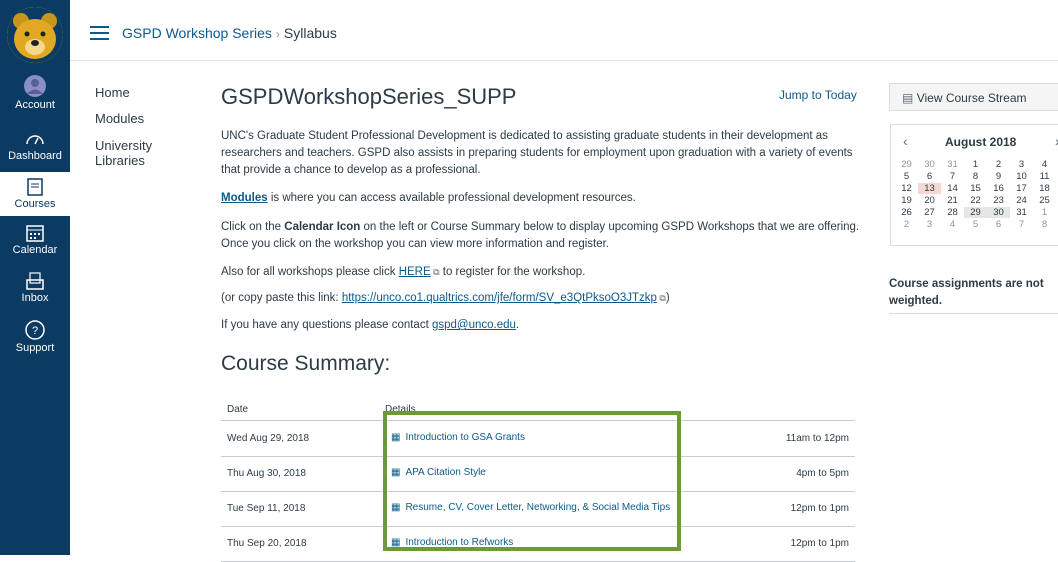 This screenshot has width=1058, height=562. I want to click on row-date: Wed Aug 29, 2018, so click(268, 438).